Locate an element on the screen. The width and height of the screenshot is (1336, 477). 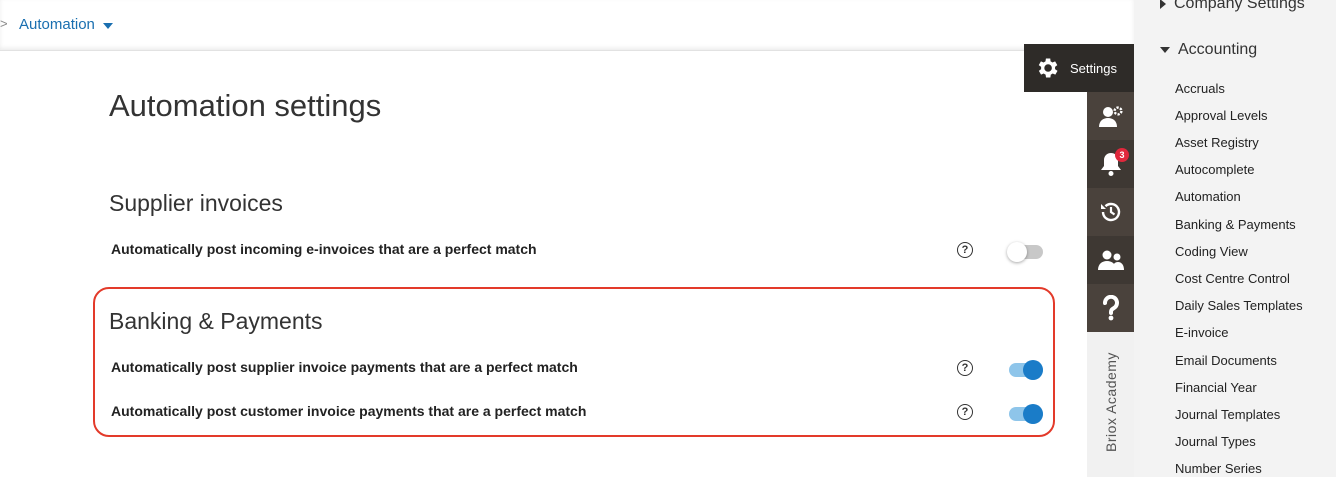
users-button is located at coordinates (1111, 260).